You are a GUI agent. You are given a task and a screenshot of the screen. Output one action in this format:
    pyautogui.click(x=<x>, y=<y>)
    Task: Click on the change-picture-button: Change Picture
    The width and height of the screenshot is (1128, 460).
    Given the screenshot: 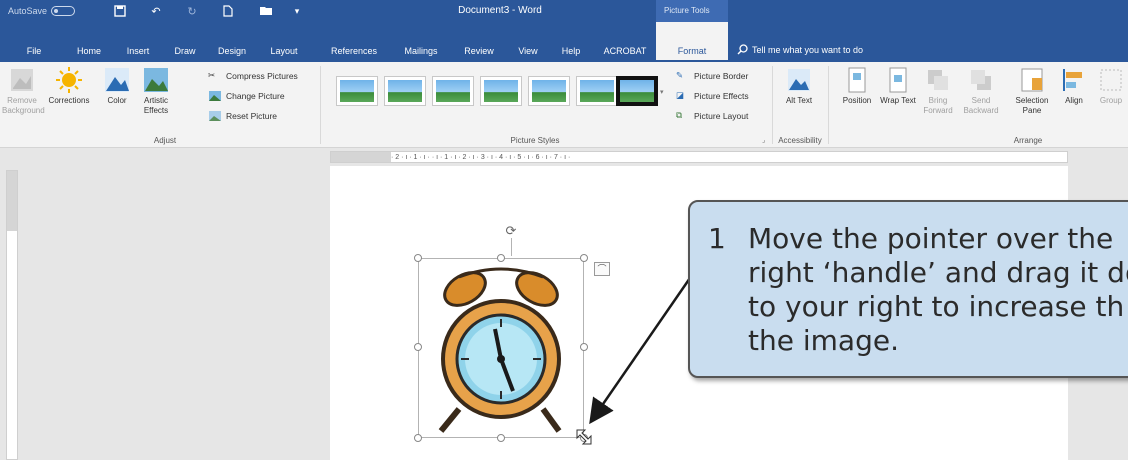 What is the action you would take?
    pyautogui.click(x=246, y=96)
    